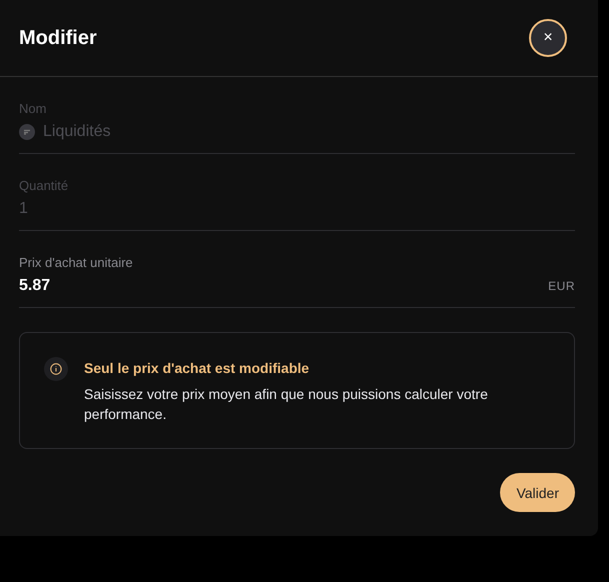  I want to click on dialog-title: Modifier, so click(58, 38).